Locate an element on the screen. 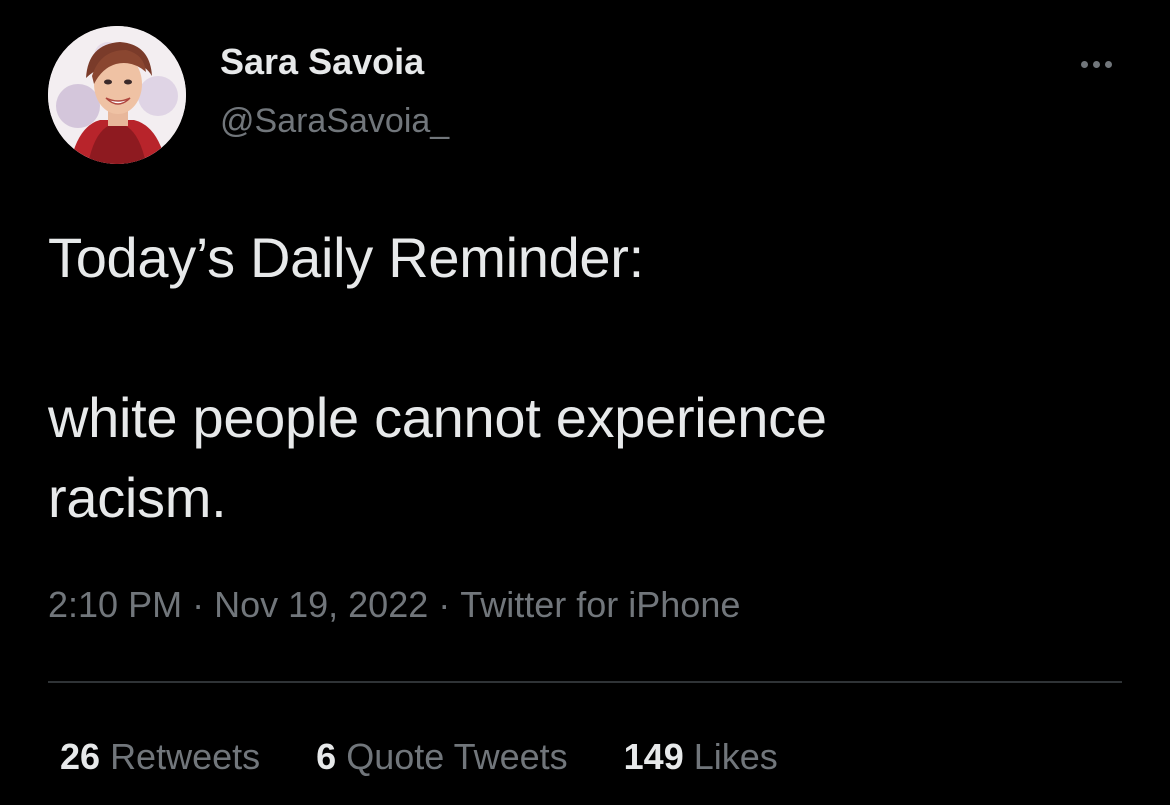 Image resolution: width=1170 pixels, height=805 pixels. tweet-time: 2:10 PM is located at coordinates (115, 604).